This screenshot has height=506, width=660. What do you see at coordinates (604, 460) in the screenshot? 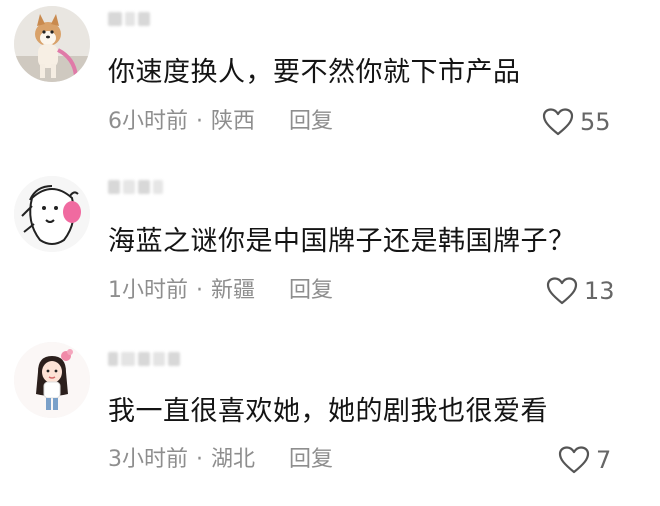
I see `like-count: 7` at bounding box center [604, 460].